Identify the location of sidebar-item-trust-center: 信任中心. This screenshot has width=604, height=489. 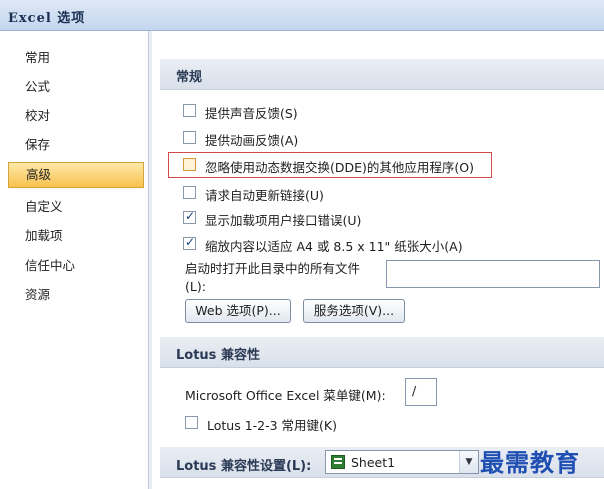
(76, 266).